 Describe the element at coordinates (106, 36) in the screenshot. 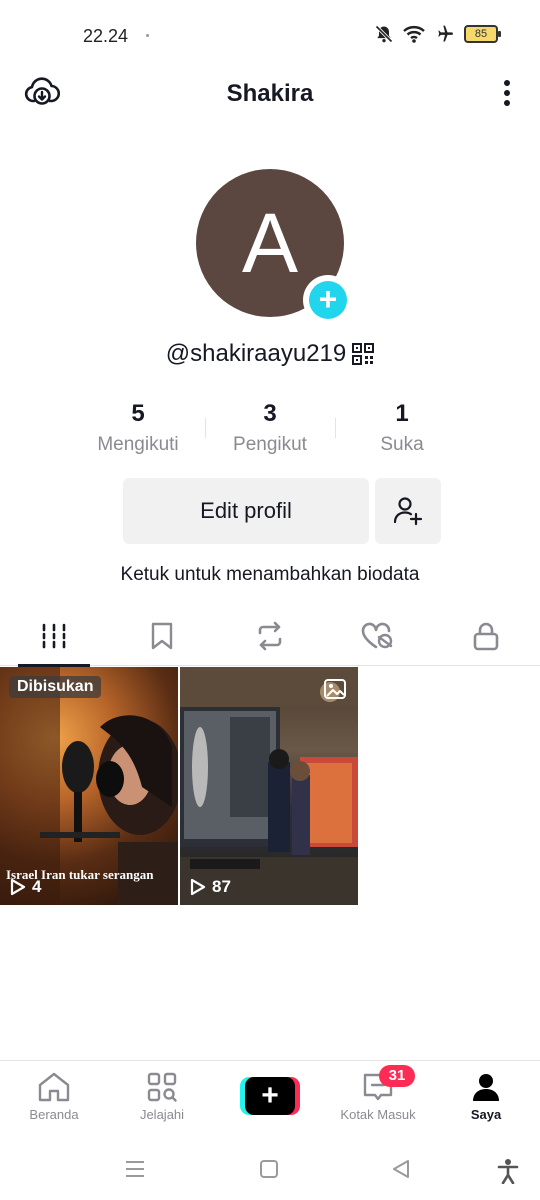

I see `status-time: 22.24` at that location.